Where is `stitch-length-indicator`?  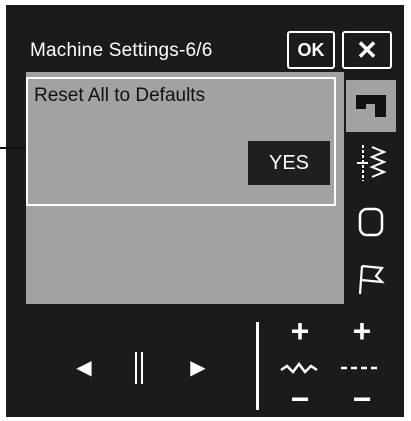
stitch-length-indicator is located at coordinates (361, 368).